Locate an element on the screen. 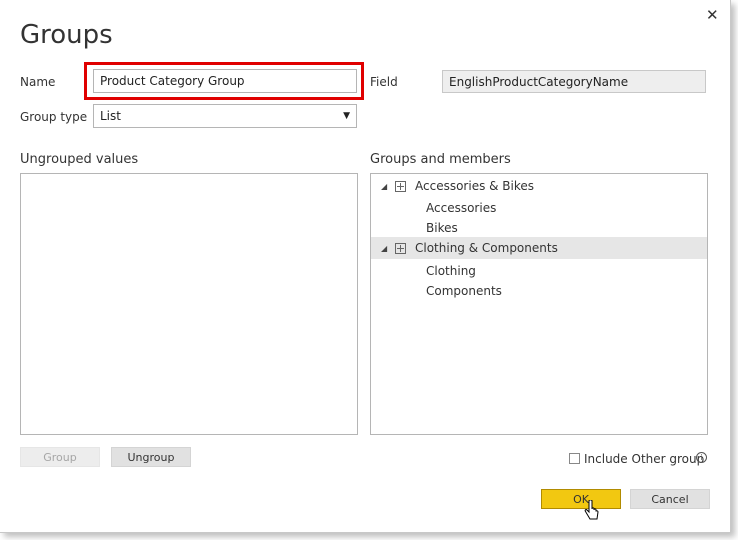 This screenshot has width=738, height=540. field-label: Field is located at coordinates (384, 82).